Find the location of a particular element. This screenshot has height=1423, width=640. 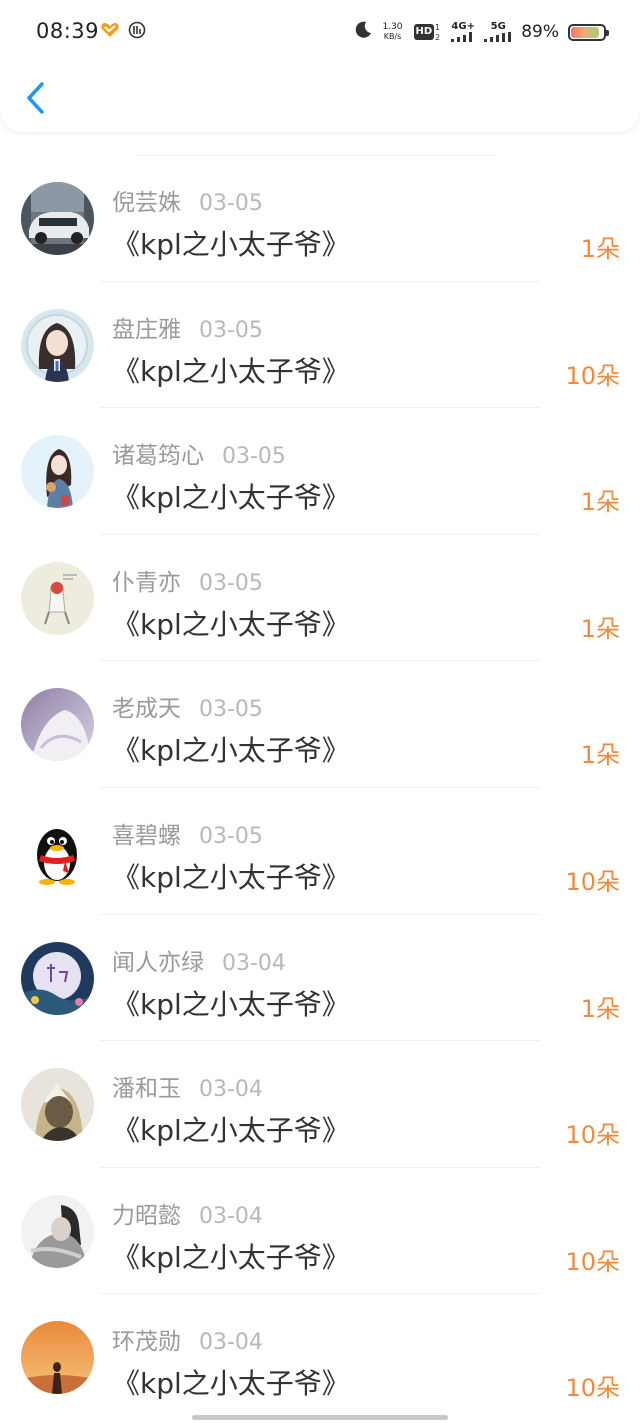

net-speed-value: 1.30 is located at coordinates (392, 27).